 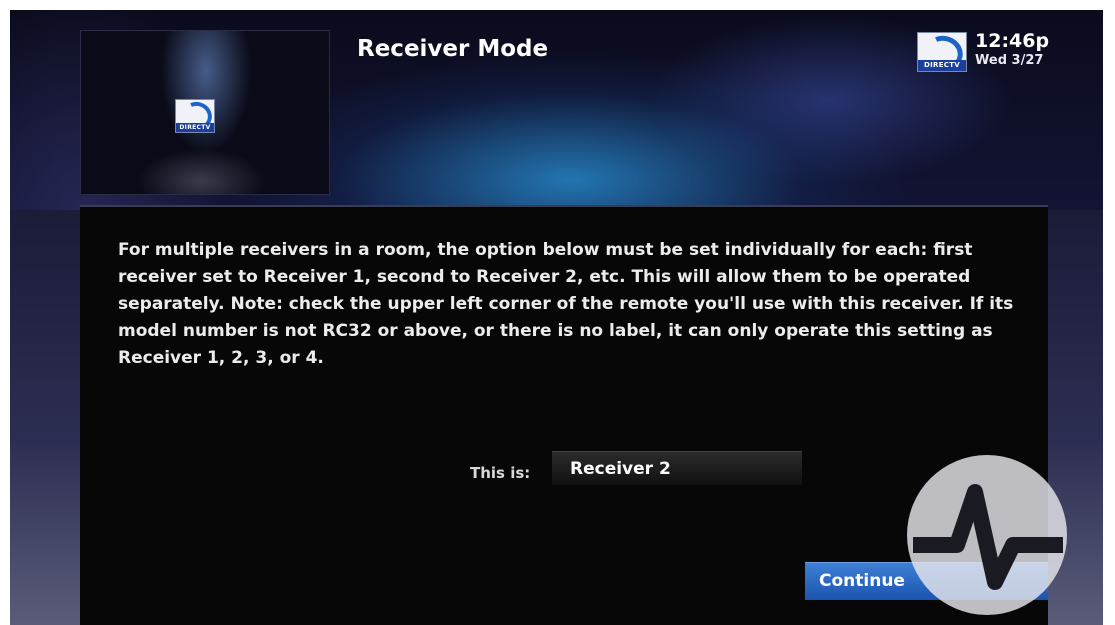 I want to click on clock-date: Wed 3/27, so click(x=1009, y=60).